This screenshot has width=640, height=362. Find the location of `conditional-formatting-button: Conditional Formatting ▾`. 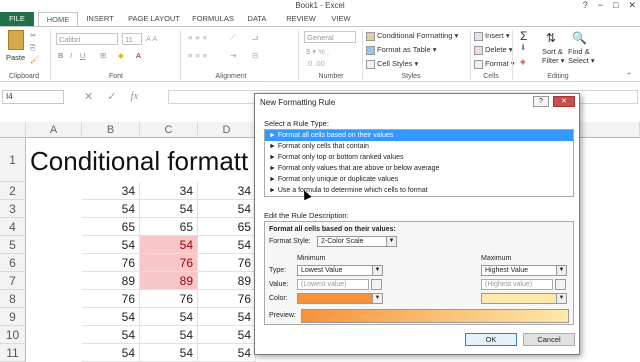

conditional-formatting-button: Conditional Formatting ▾ is located at coordinates (412, 36).